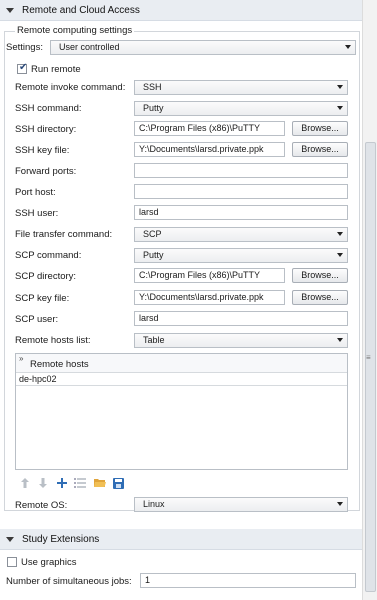  What do you see at coordinates (241, 234) in the screenshot?
I see `ftc-select: SCP` at bounding box center [241, 234].